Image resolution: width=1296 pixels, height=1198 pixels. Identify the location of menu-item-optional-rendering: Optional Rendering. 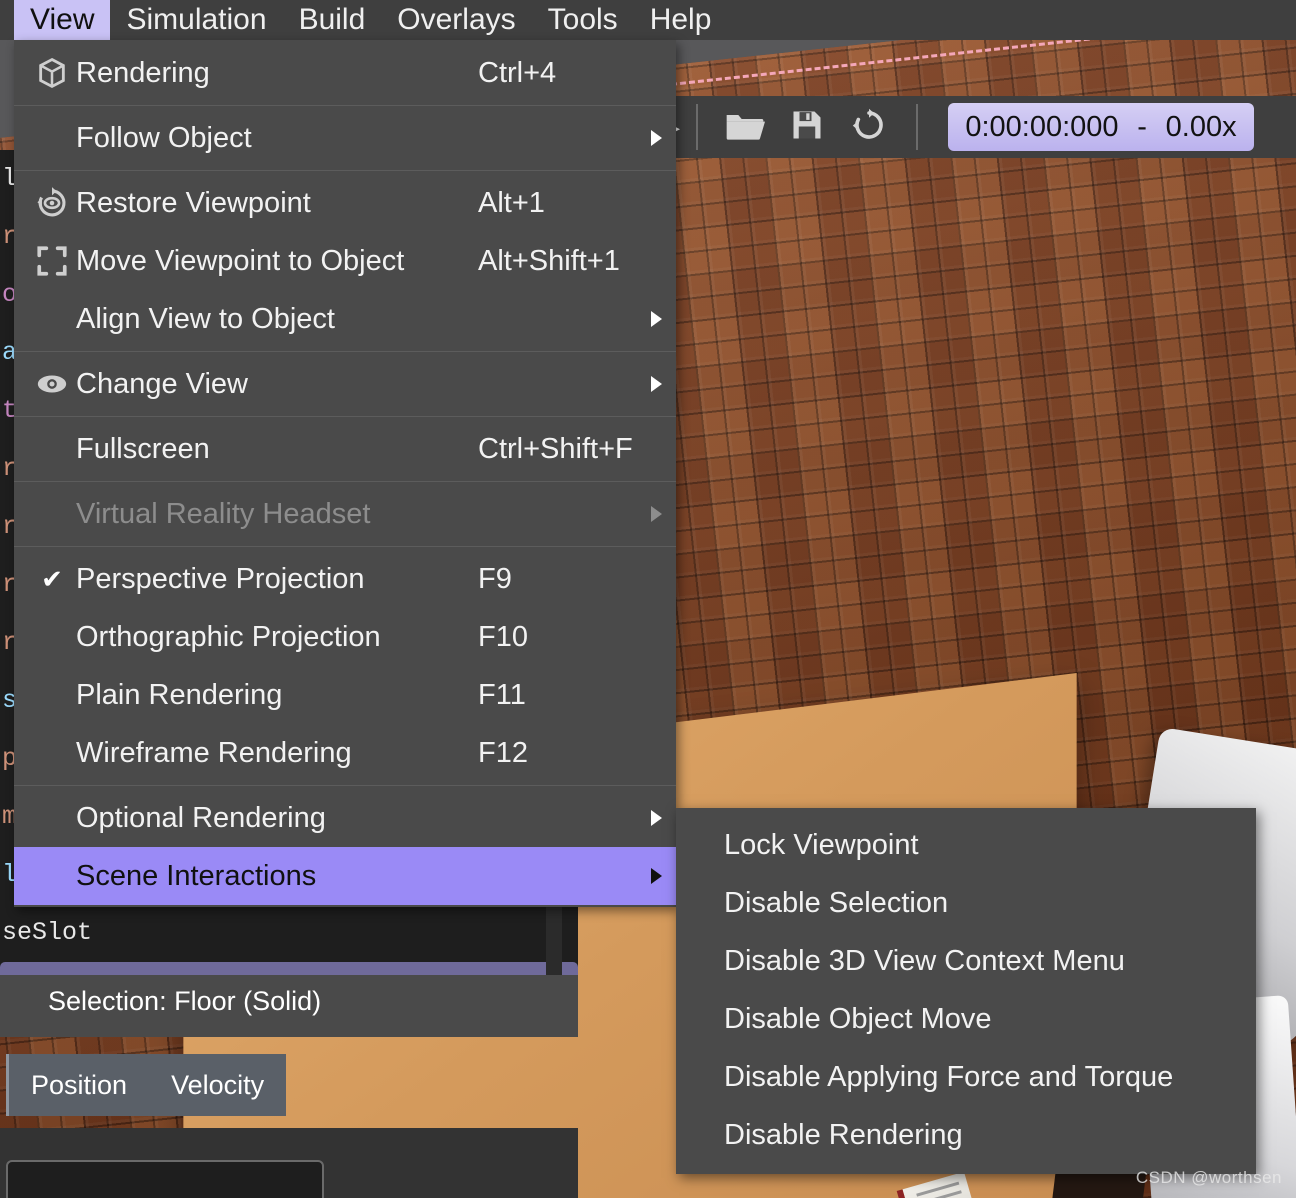
(345, 818).